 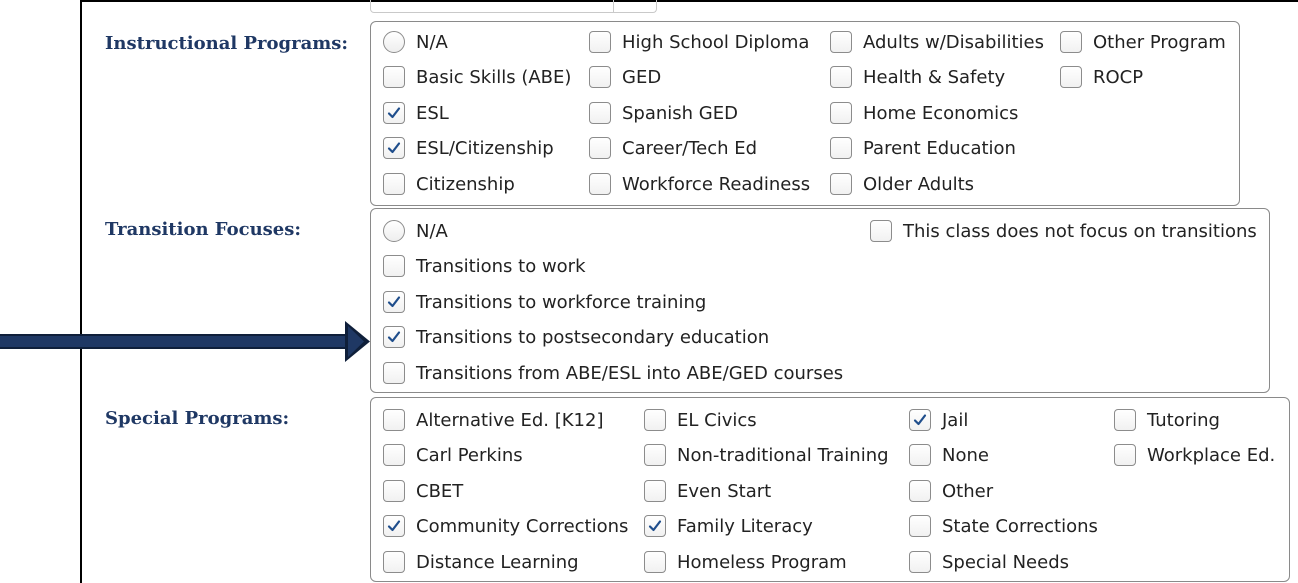 I want to click on special-option-alternative-ed-k12: Alternative Ed. [K12], so click(x=493, y=420).